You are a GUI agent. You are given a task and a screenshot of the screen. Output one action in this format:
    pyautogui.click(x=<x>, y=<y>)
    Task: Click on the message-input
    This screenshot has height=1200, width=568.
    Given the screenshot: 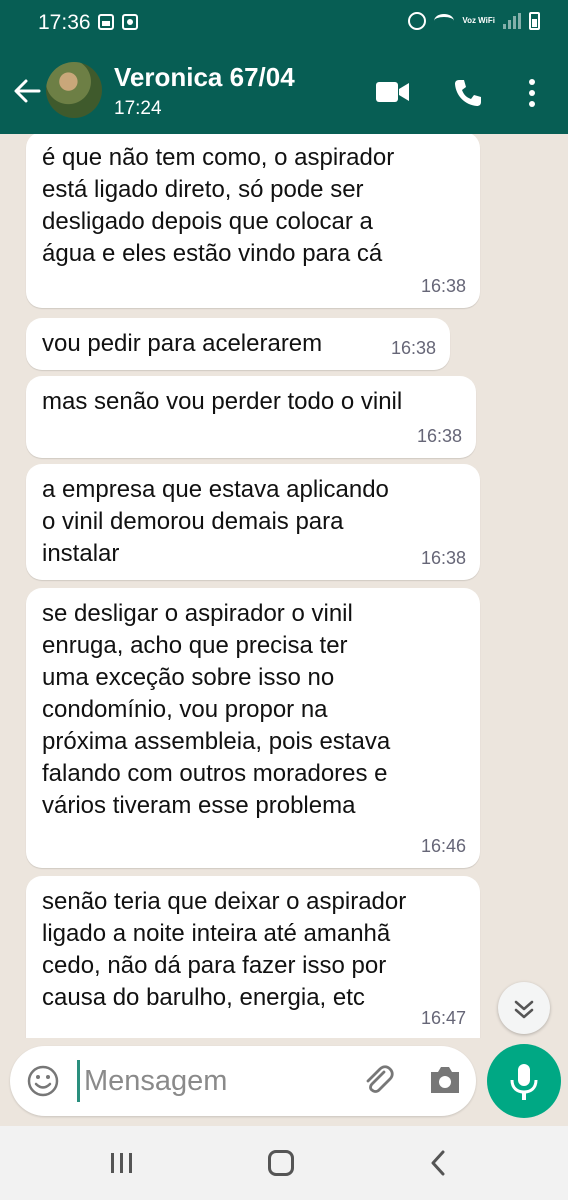 What is the action you would take?
    pyautogui.click(x=214, y=1081)
    